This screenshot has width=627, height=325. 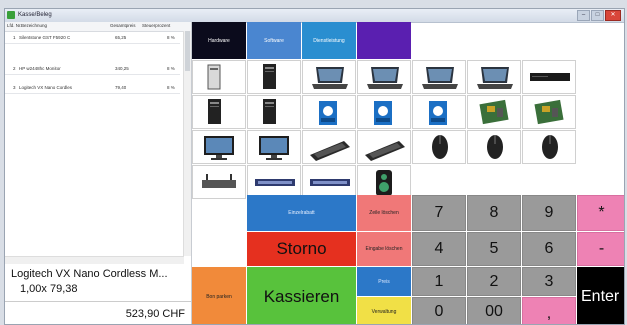 What do you see at coordinates (494, 213) in the screenshot?
I see `key-8: 8` at bounding box center [494, 213].